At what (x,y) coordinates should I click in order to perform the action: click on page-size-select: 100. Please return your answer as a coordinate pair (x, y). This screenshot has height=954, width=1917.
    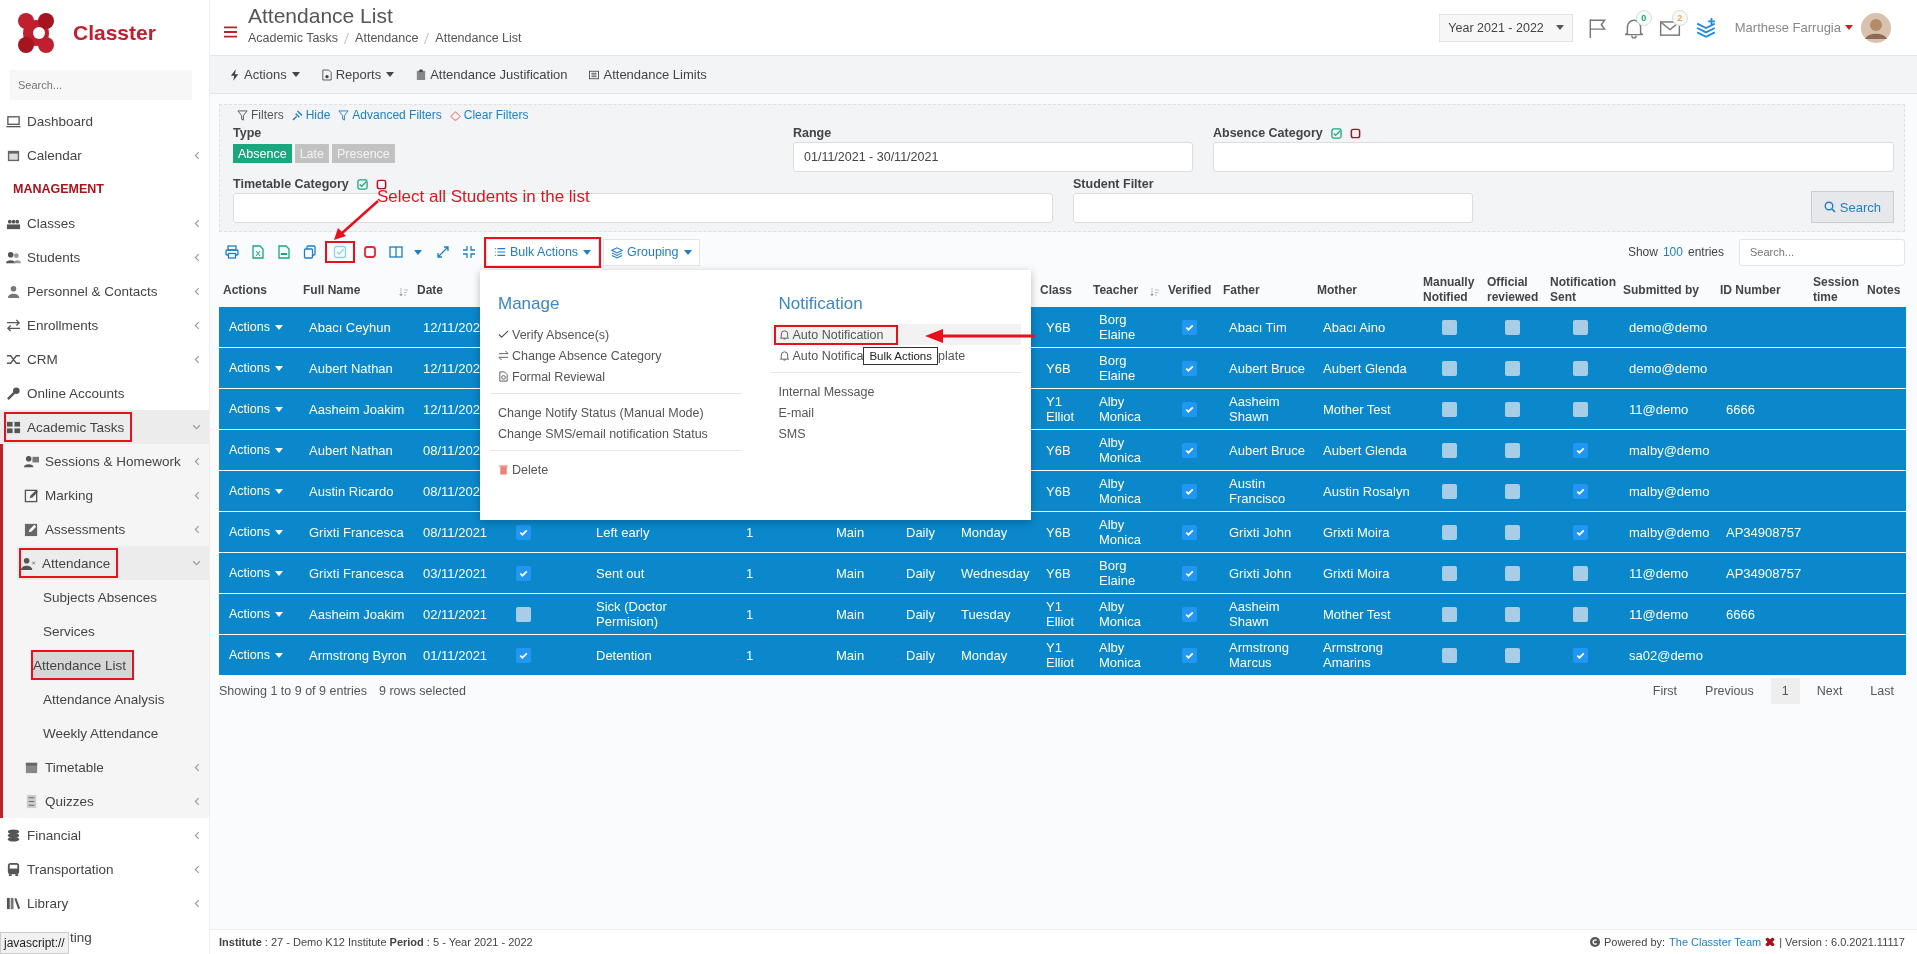
    Looking at the image, I should click on (1672, 252).